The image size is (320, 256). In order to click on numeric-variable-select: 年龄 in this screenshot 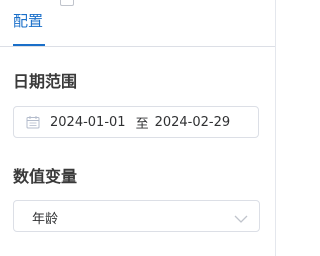, I will do `click(136, 216)`.